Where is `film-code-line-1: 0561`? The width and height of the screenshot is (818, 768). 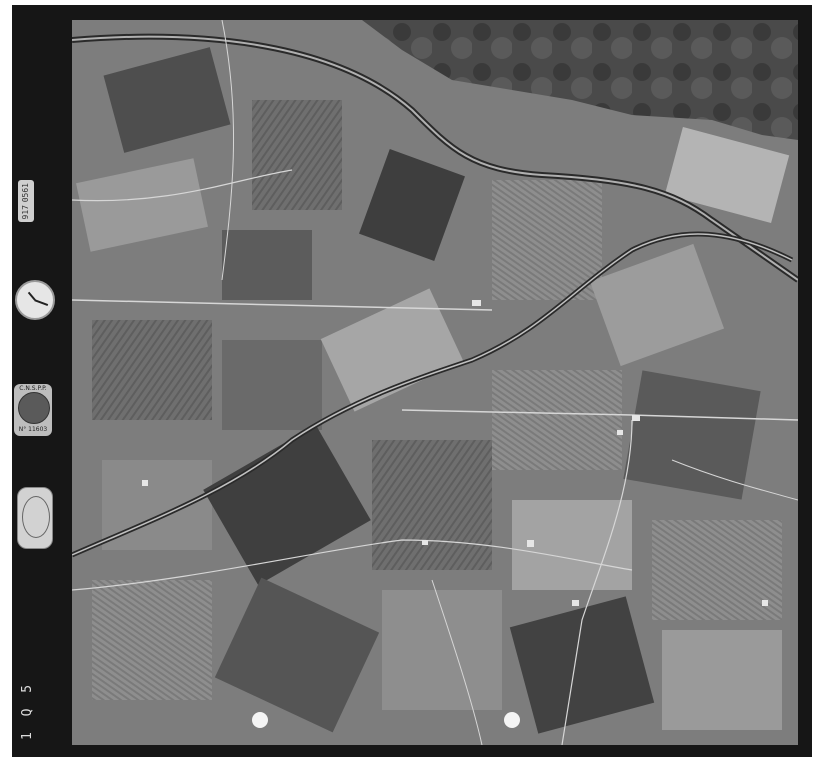 film-code-line-1: 0561 is located at coordinates (25, 193).